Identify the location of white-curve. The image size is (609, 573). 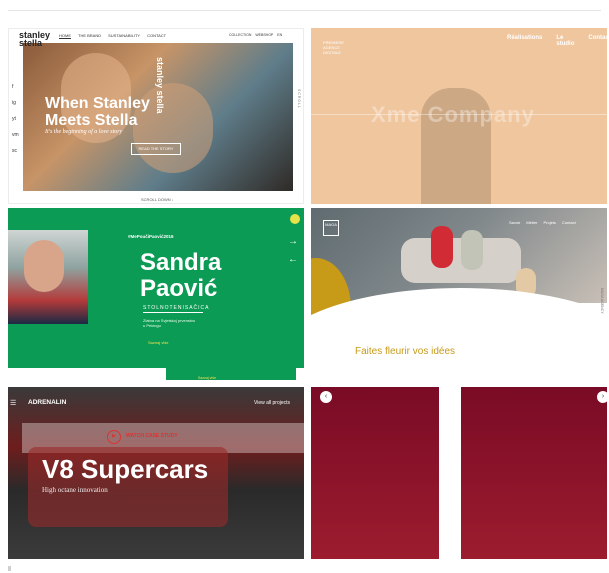
(459, 334).